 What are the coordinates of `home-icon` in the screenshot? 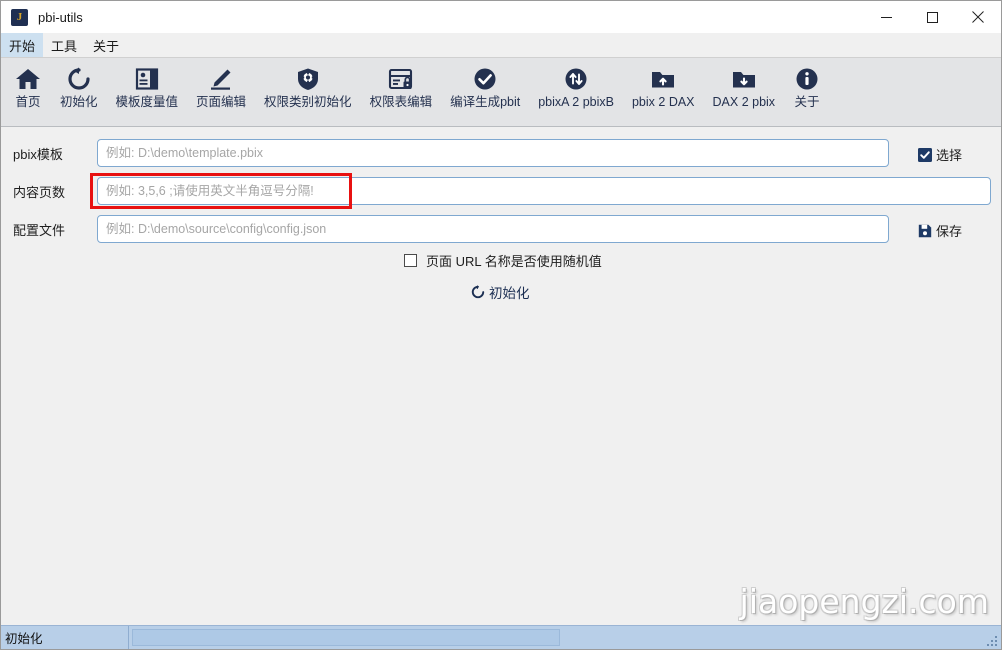 It's located at (28, 79).